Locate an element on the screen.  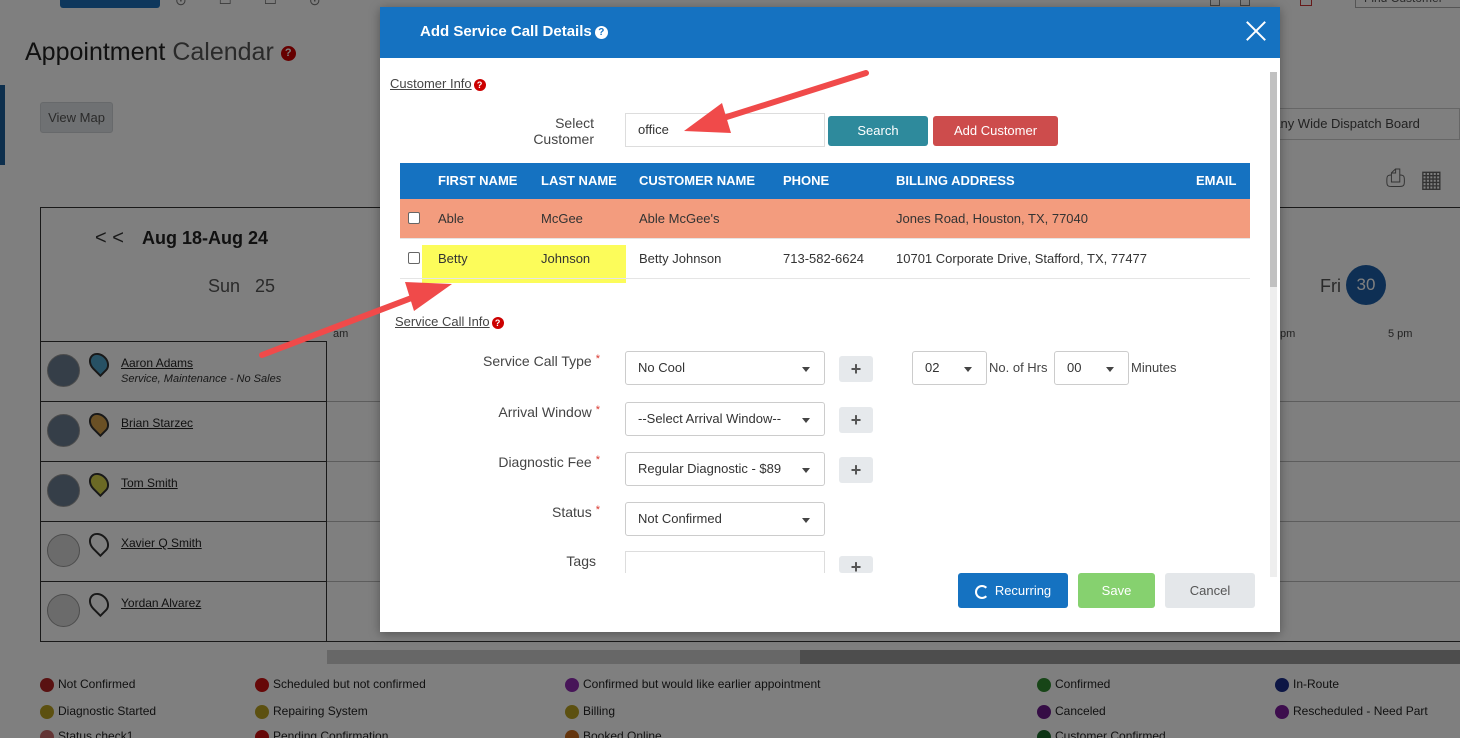
first-name-cell: Able is located at coordinates (451, 218).